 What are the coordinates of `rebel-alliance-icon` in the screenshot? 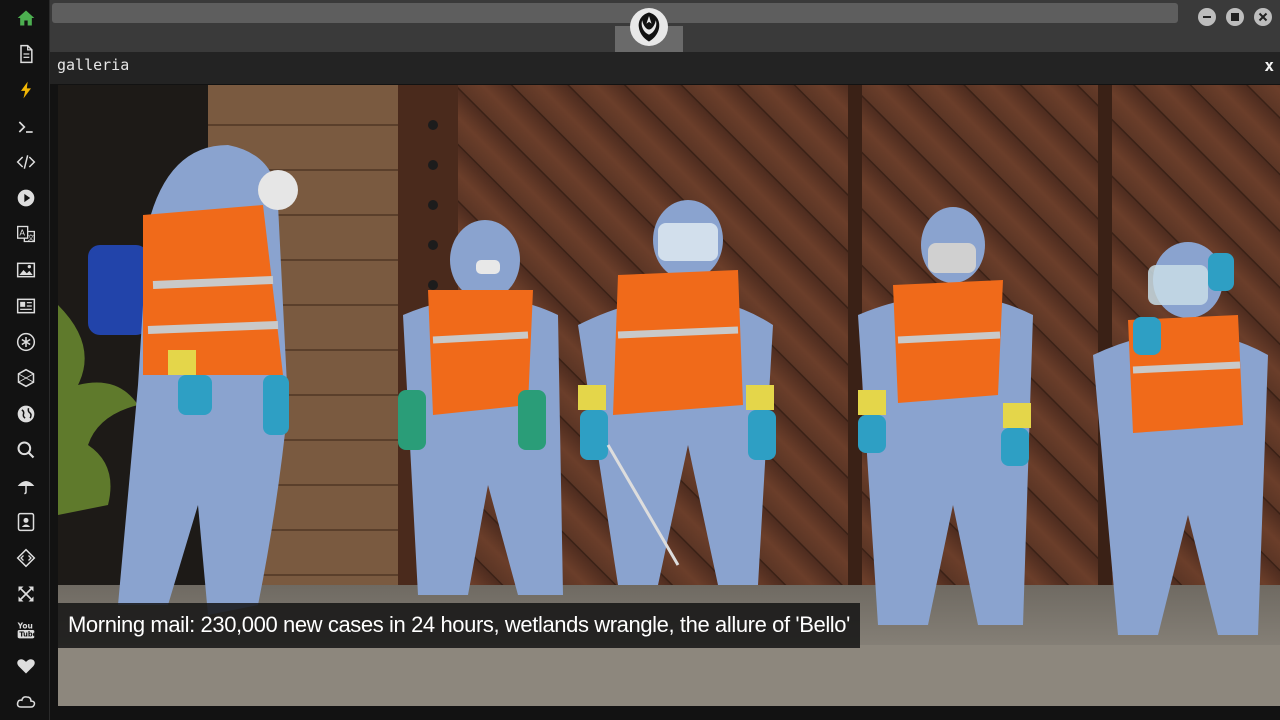 It's located at (649, 27).